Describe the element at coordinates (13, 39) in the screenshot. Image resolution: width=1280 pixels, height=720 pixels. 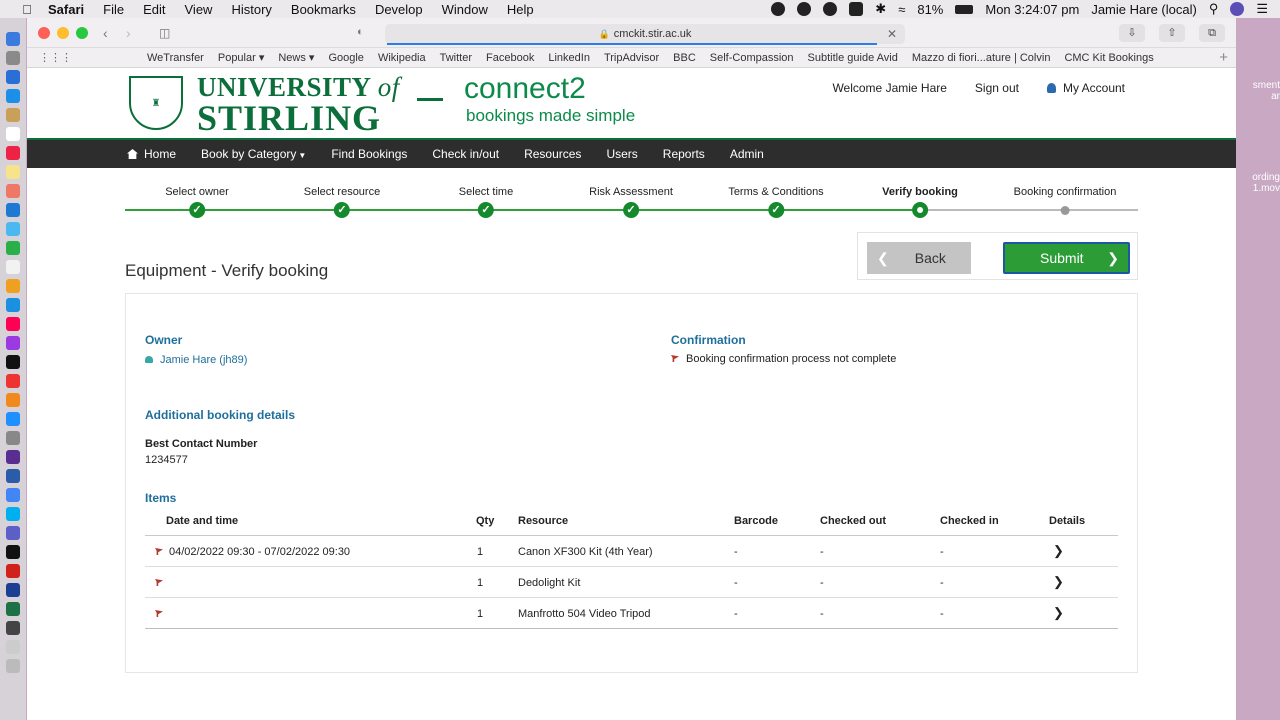
I see `finder-icon` at that location.